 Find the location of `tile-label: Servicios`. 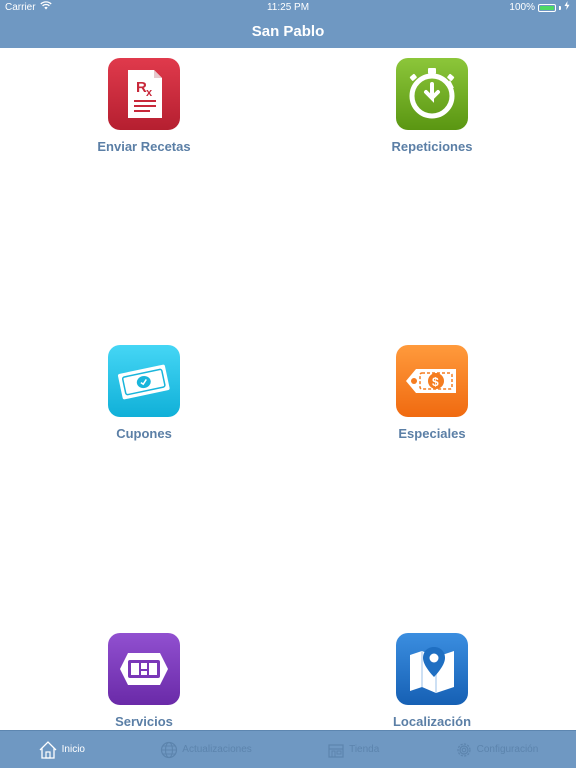

tile-label: Servicios is located at coordinates (144, 721).